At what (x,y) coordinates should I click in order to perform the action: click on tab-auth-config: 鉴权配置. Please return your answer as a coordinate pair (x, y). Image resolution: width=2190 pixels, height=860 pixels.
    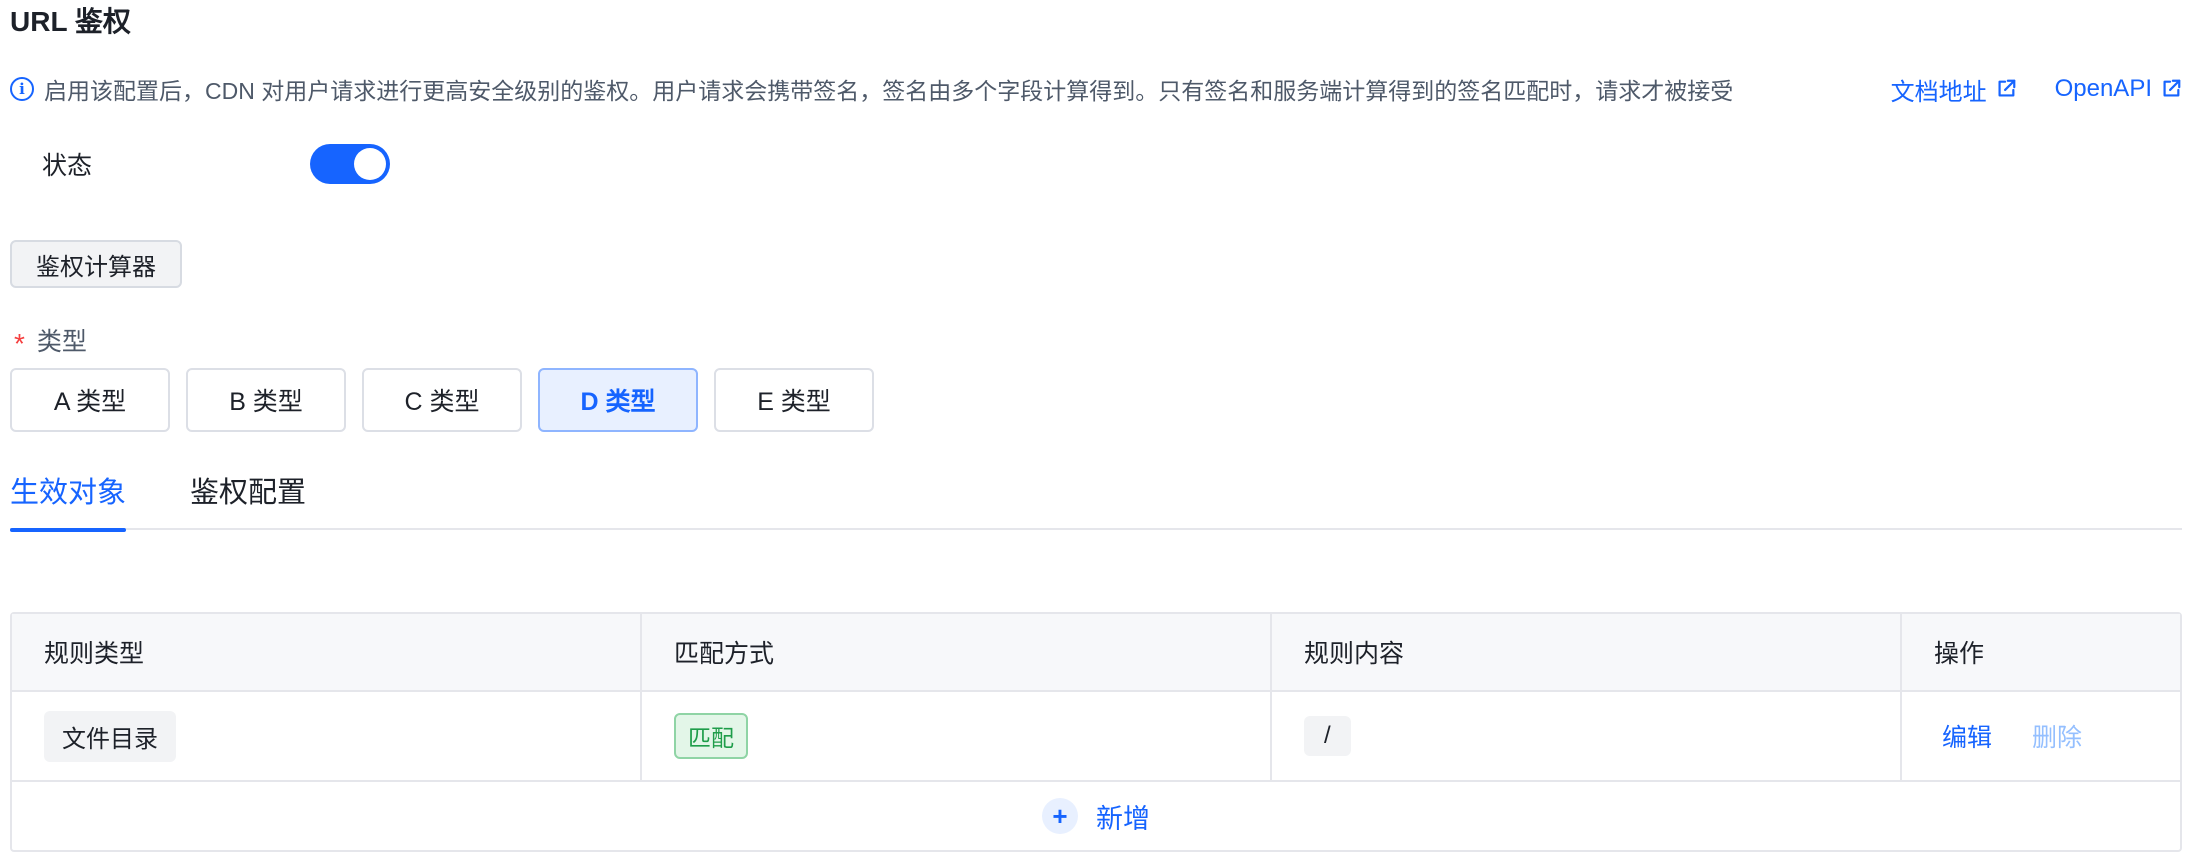
    Looking at the image, I should click on (248, 500).